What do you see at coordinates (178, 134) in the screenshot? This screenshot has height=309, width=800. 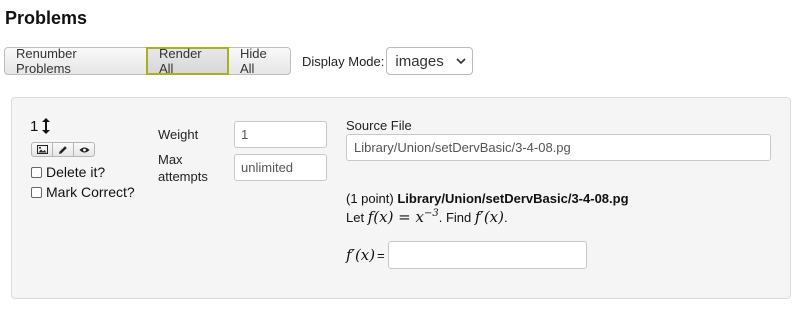 I see `weight-label: Weight` at bounding box center [178, 134].